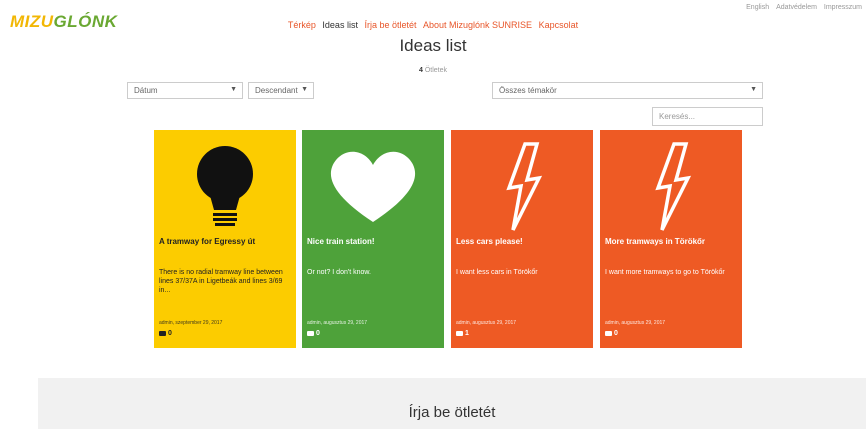 The width and height of the screenshot is (866, 429). I want to click on idea-title: Less cars please!, so click(522, 241).